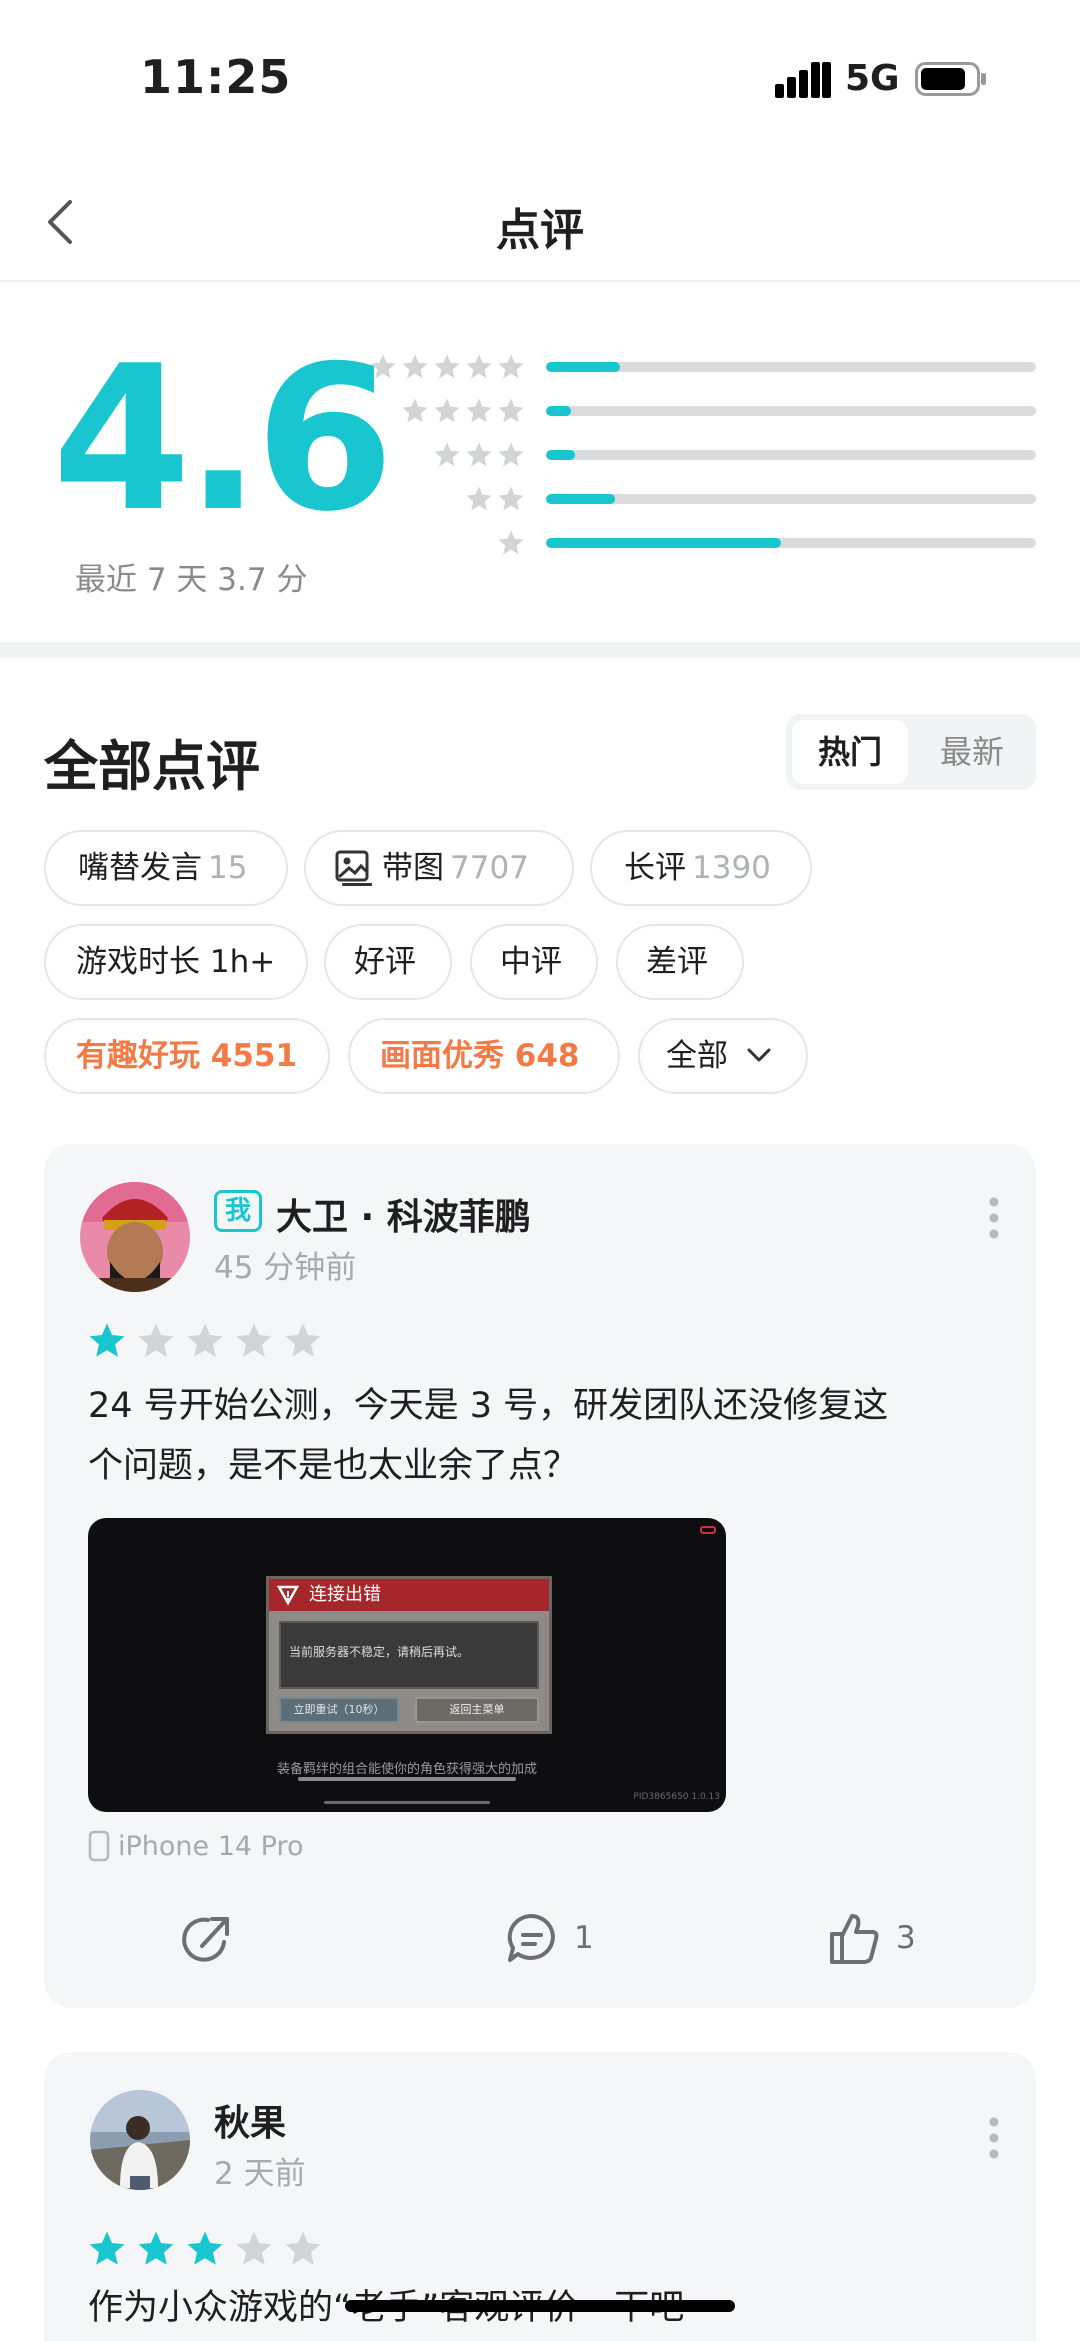 This screenshot has width=1080, height=2341. I want to click on user-name: 秋果, so click(250, 2120).